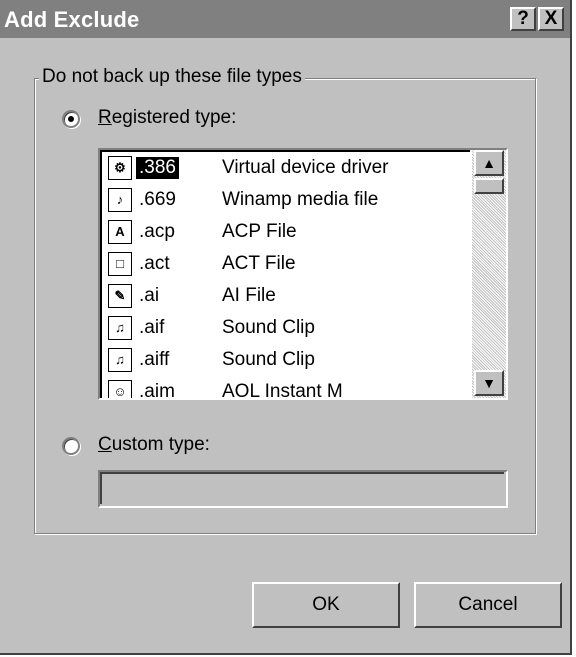  I want to click on ok-button: OK, so click(326, 605).